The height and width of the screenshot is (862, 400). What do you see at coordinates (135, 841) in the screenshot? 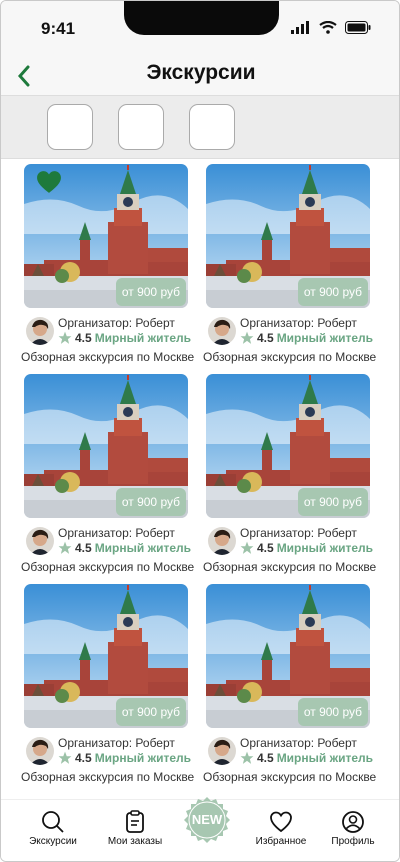
I see `nav-orders-label: Мои заказы` at bounding box center [135, 841].